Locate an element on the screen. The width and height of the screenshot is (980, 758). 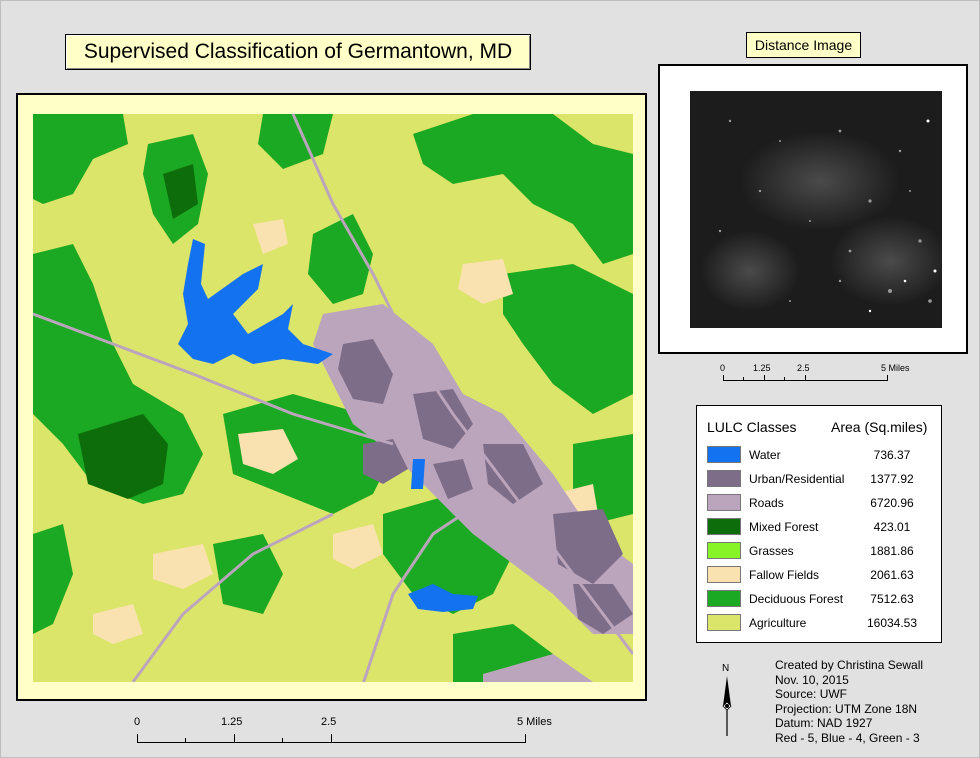
distance-image-raster is located at coordinates (816, 209).